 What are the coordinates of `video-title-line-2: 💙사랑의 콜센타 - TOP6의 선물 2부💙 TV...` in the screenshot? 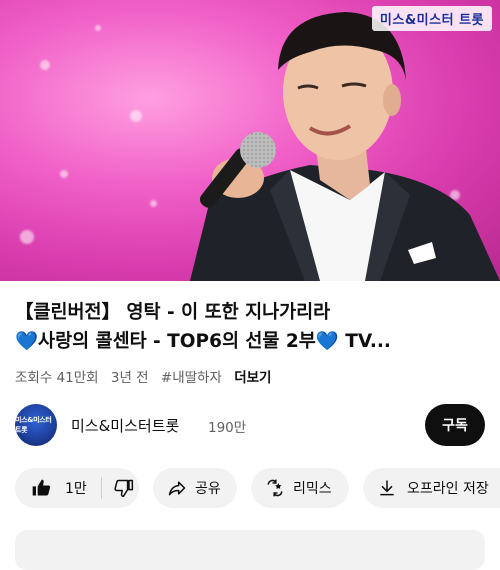 It's located at (250, 341).